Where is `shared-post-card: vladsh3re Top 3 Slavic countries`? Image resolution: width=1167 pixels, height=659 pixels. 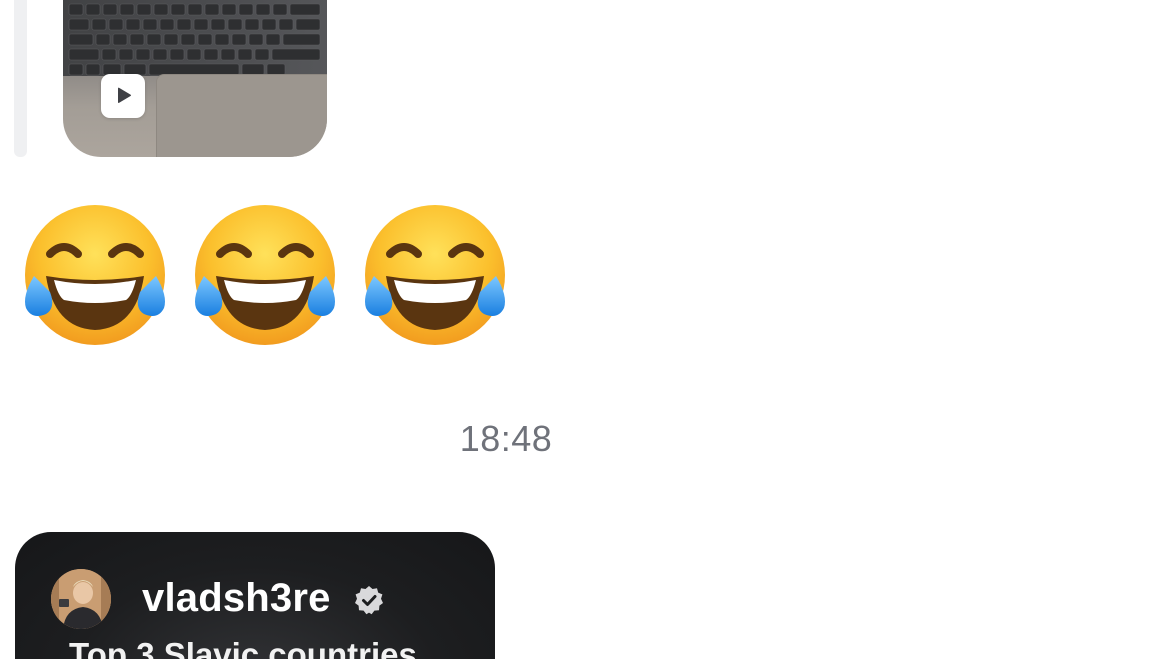
shared-post-card: vladsh3re Top 3 Slavic countries is located at coordinates (255, 595).